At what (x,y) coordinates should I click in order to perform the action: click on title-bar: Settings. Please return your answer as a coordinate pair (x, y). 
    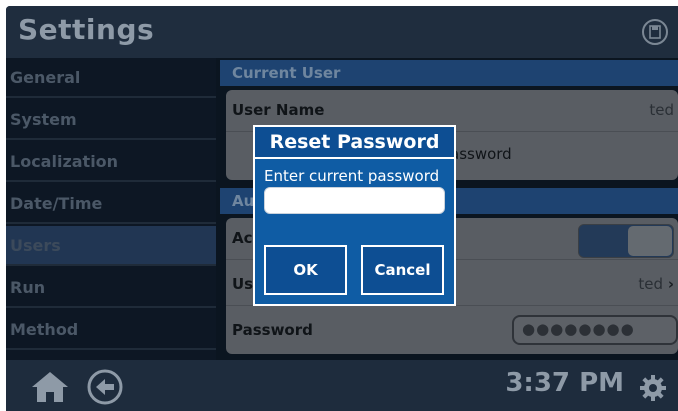
    Looking at the image, I should click on (342, 32).